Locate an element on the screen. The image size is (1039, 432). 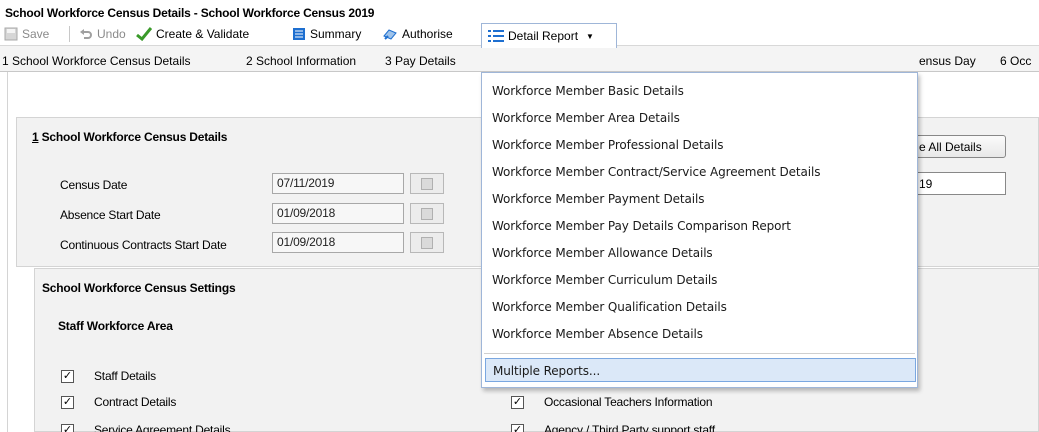
contract-details-label: Contract Details is located at coordinates (135, 402).